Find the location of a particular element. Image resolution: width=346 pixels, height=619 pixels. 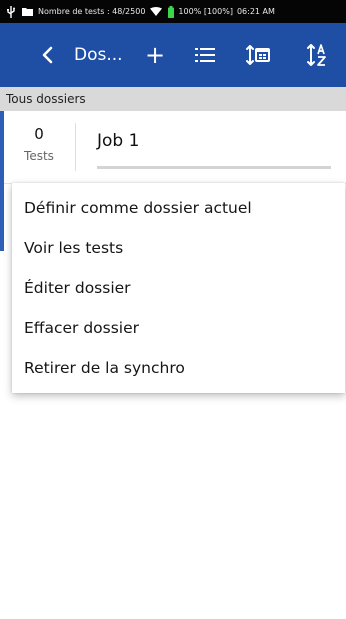

folder-name: Job 1 is located at coordinates (118, 141).